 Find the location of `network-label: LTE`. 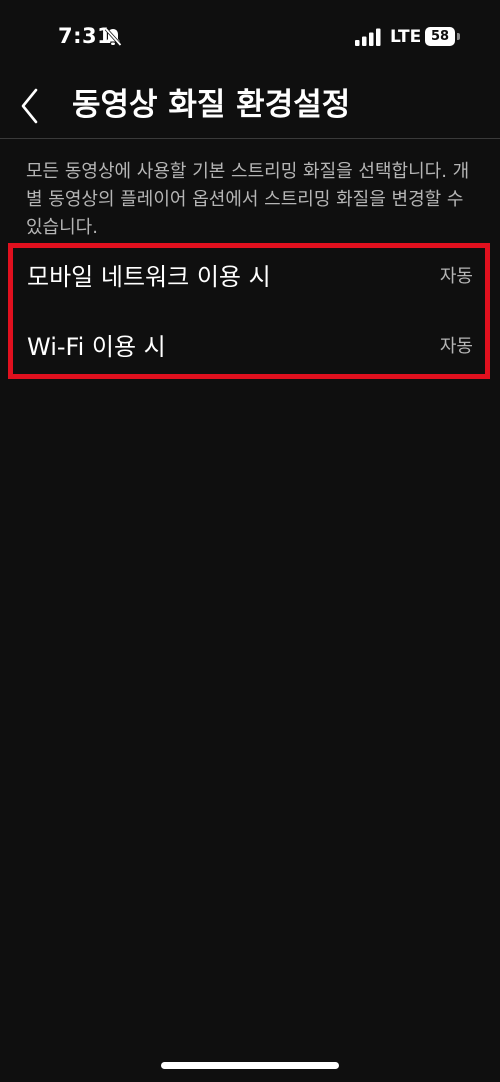

network-label: LTE is located at coordinates (406, 37).